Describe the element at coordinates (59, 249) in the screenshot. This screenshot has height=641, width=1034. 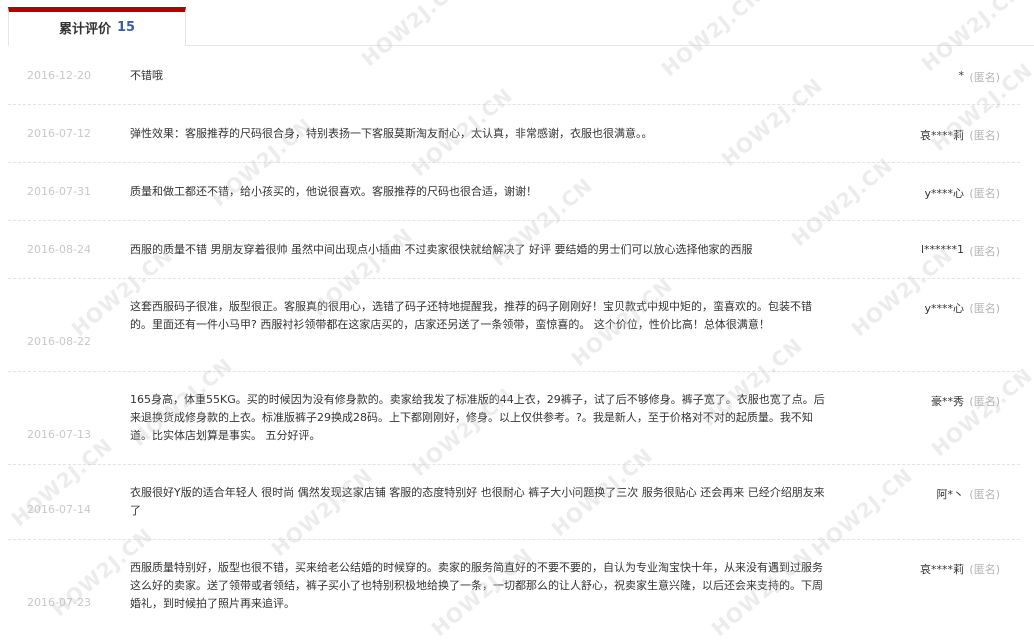
I see `review-date: 2016-08-24` at that location.